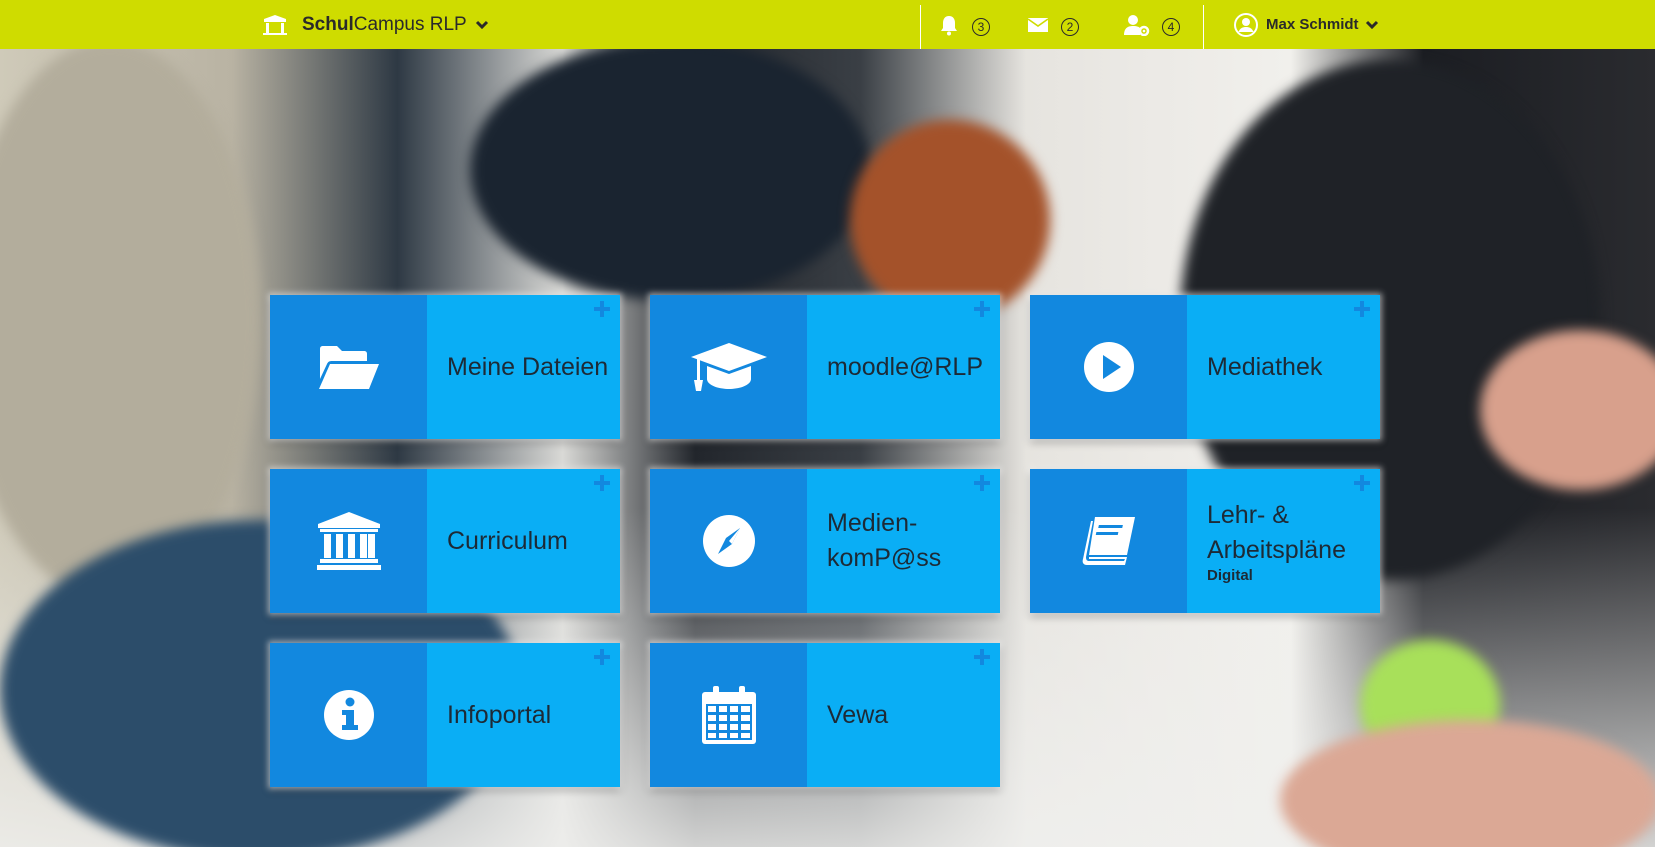  What do you see at coordinates (825, 541) in the screenshot?
I see `tile-medienkompass: Medien- komP@ss` at bounding box center [825, 541].